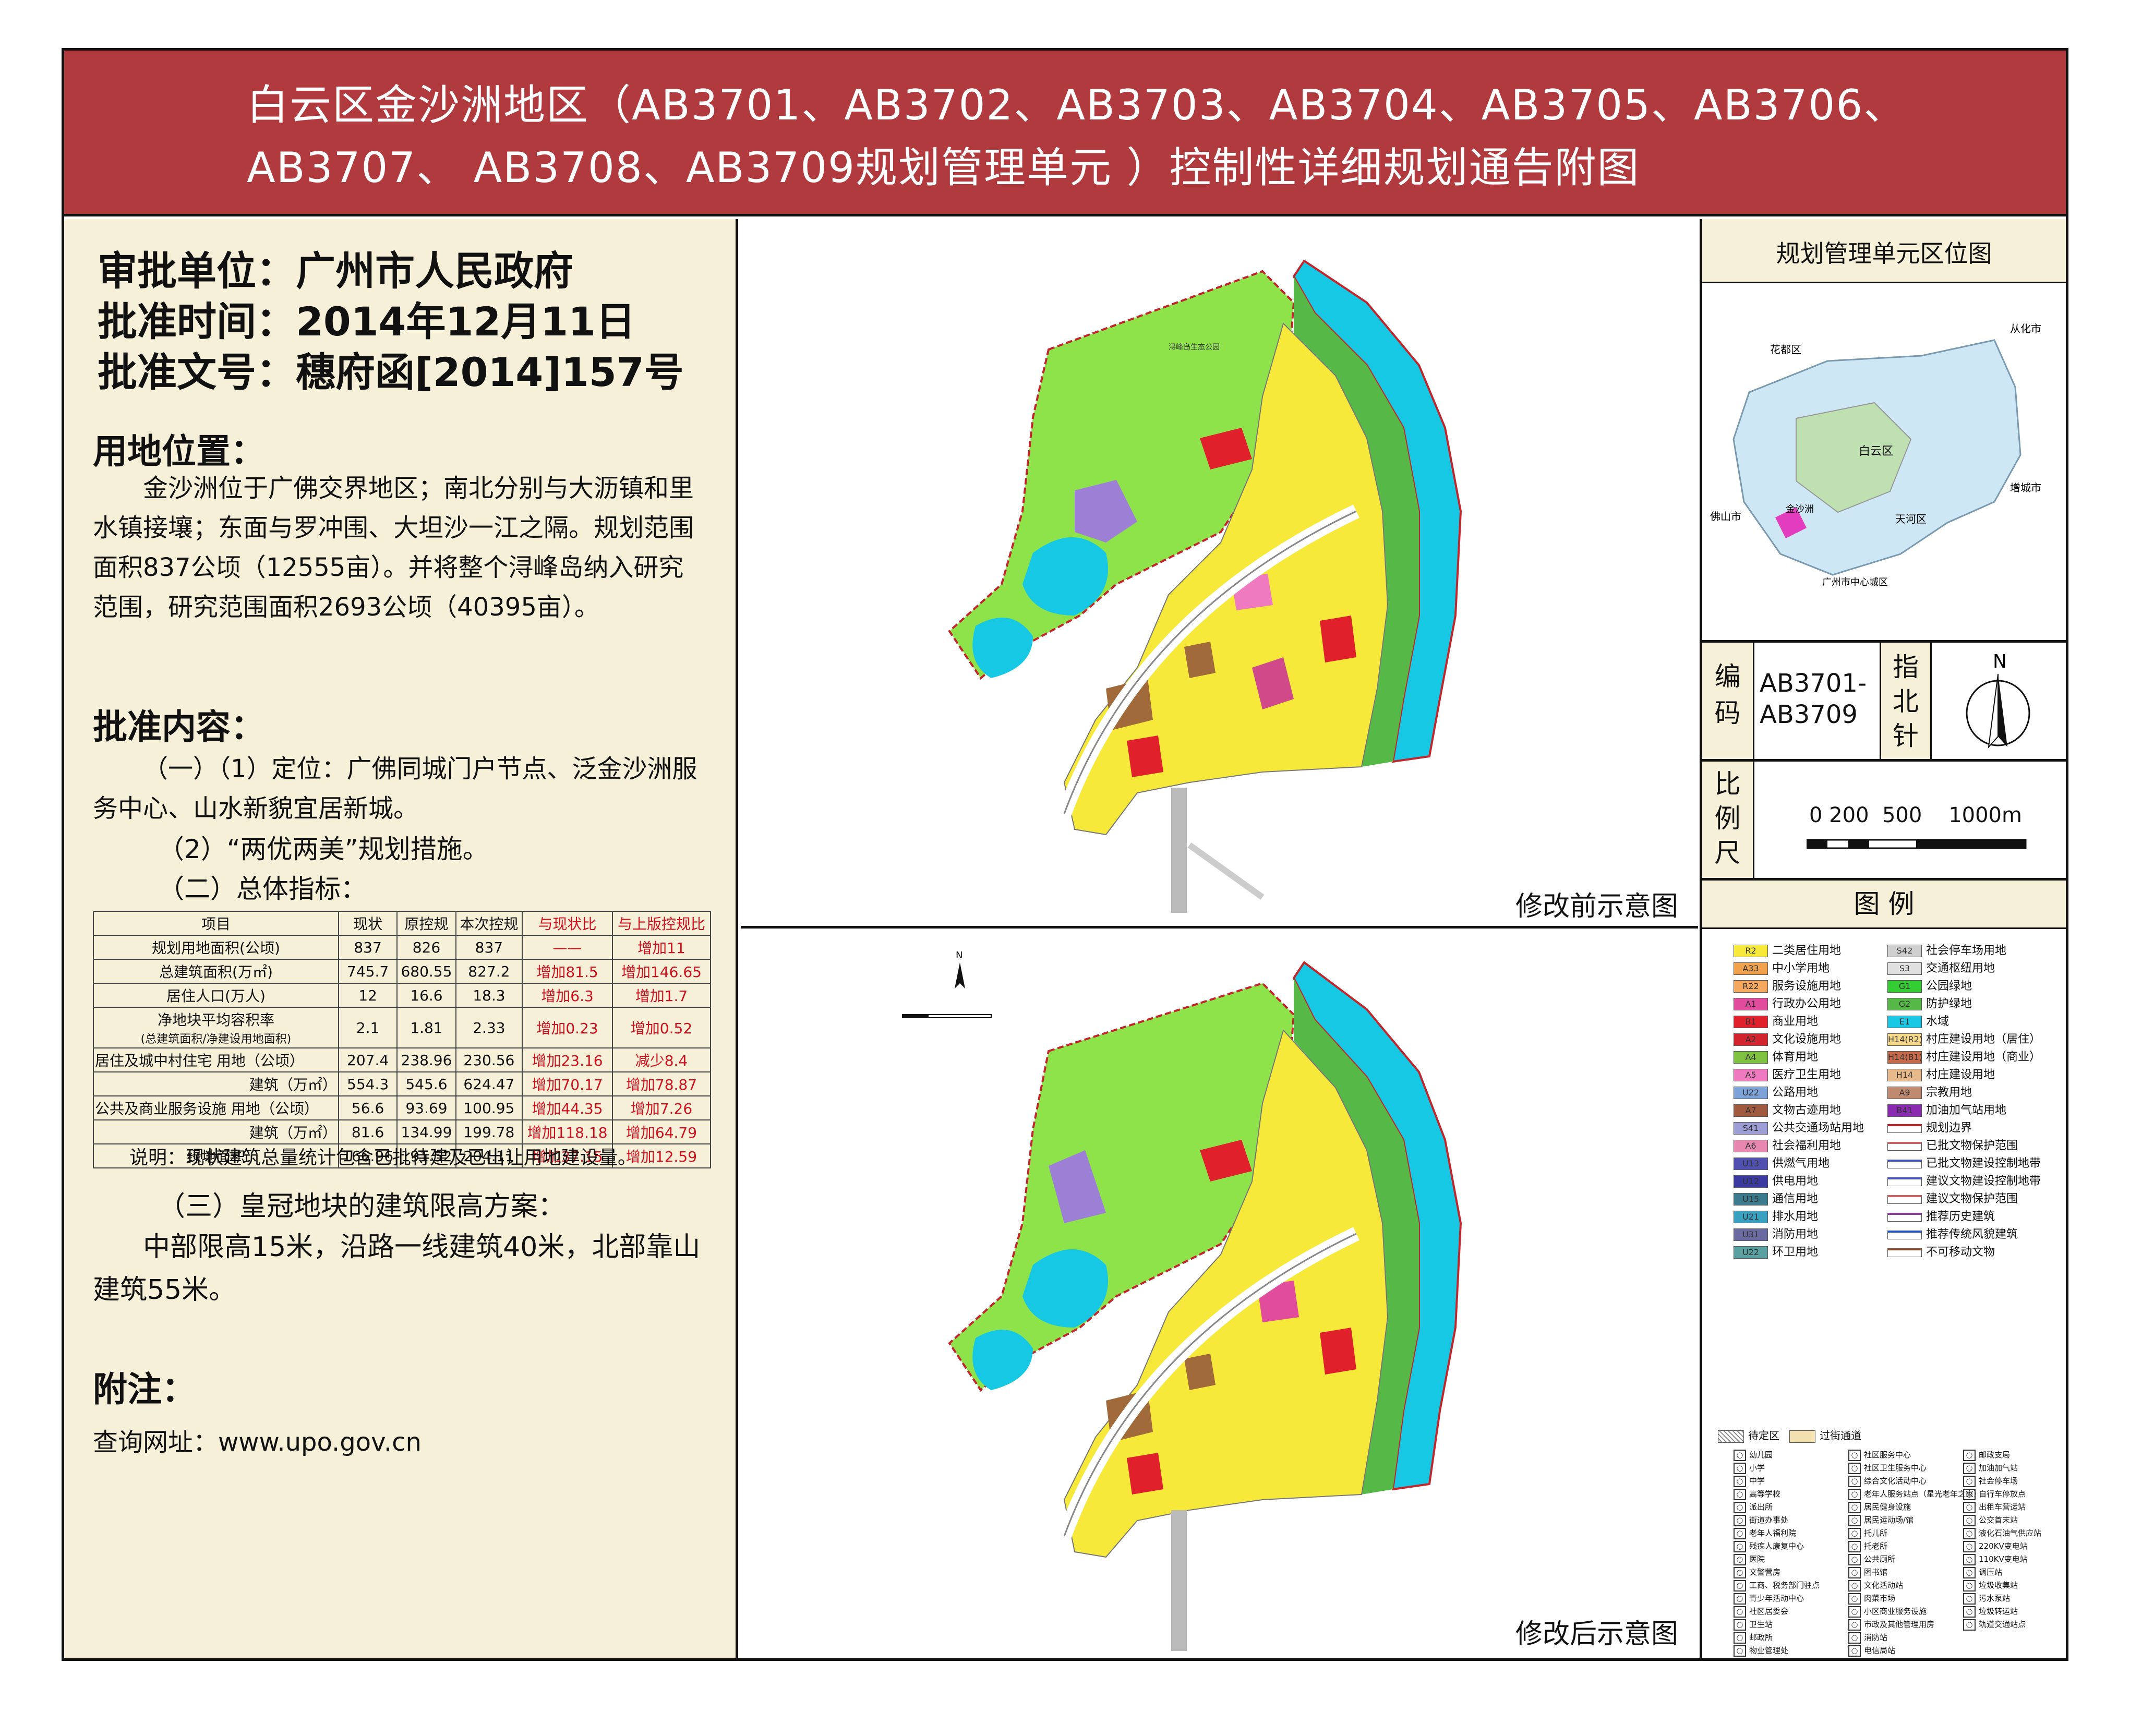 This screenshot has width=2130, height=1736. Describe the element at coordinates (1995, 1507) in the screenshot. I see `legend-poi-item: ◯ 出租车营运站` at that location.